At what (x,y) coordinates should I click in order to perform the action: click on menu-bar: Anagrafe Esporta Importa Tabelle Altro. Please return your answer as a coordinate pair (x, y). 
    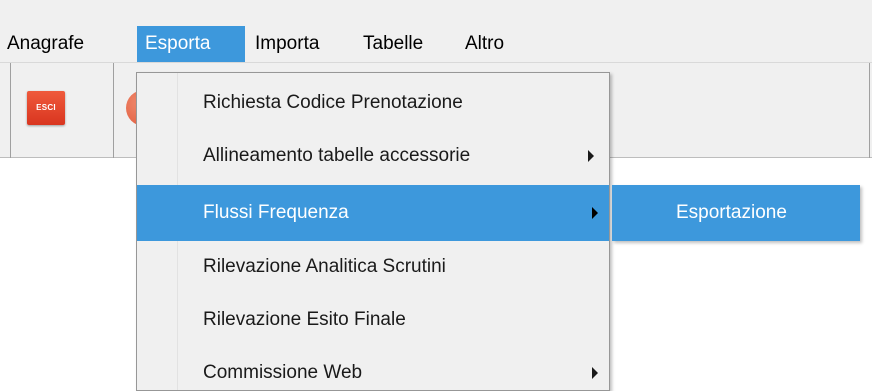
    Looking at the image, I should click on (436, 44).